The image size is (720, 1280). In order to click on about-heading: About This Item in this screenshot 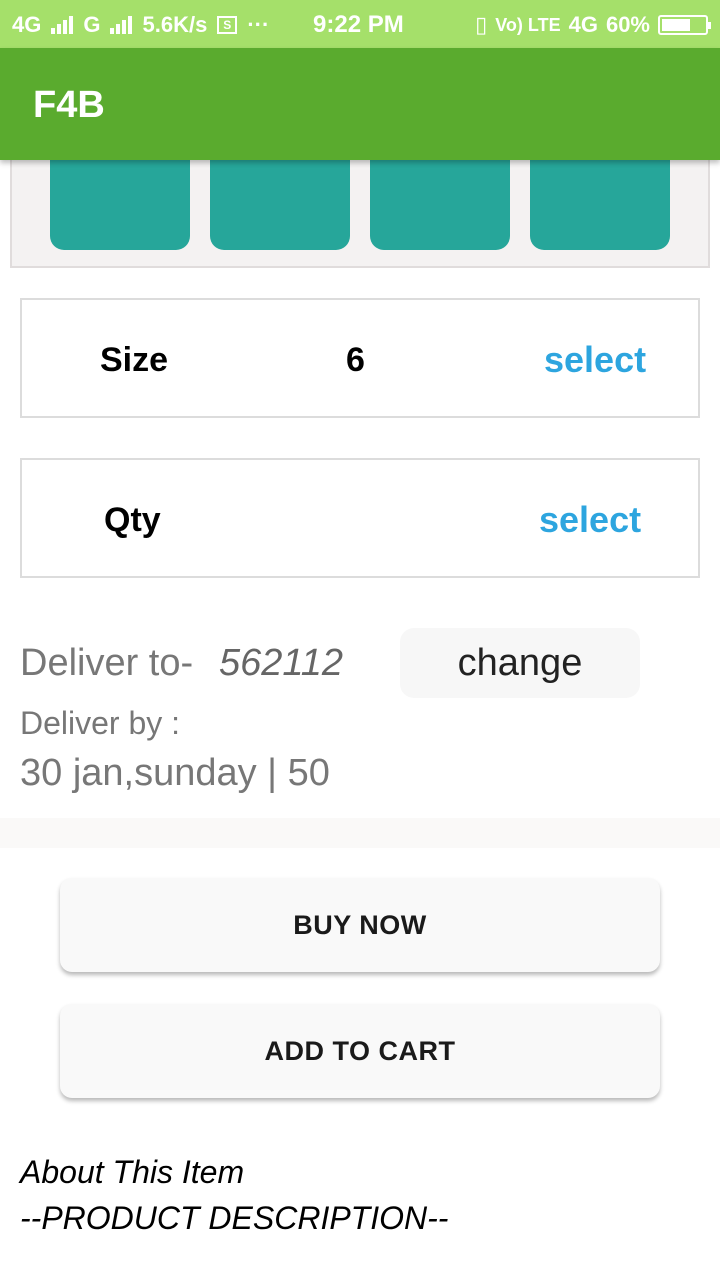, I will do `click(132, 1172)`.